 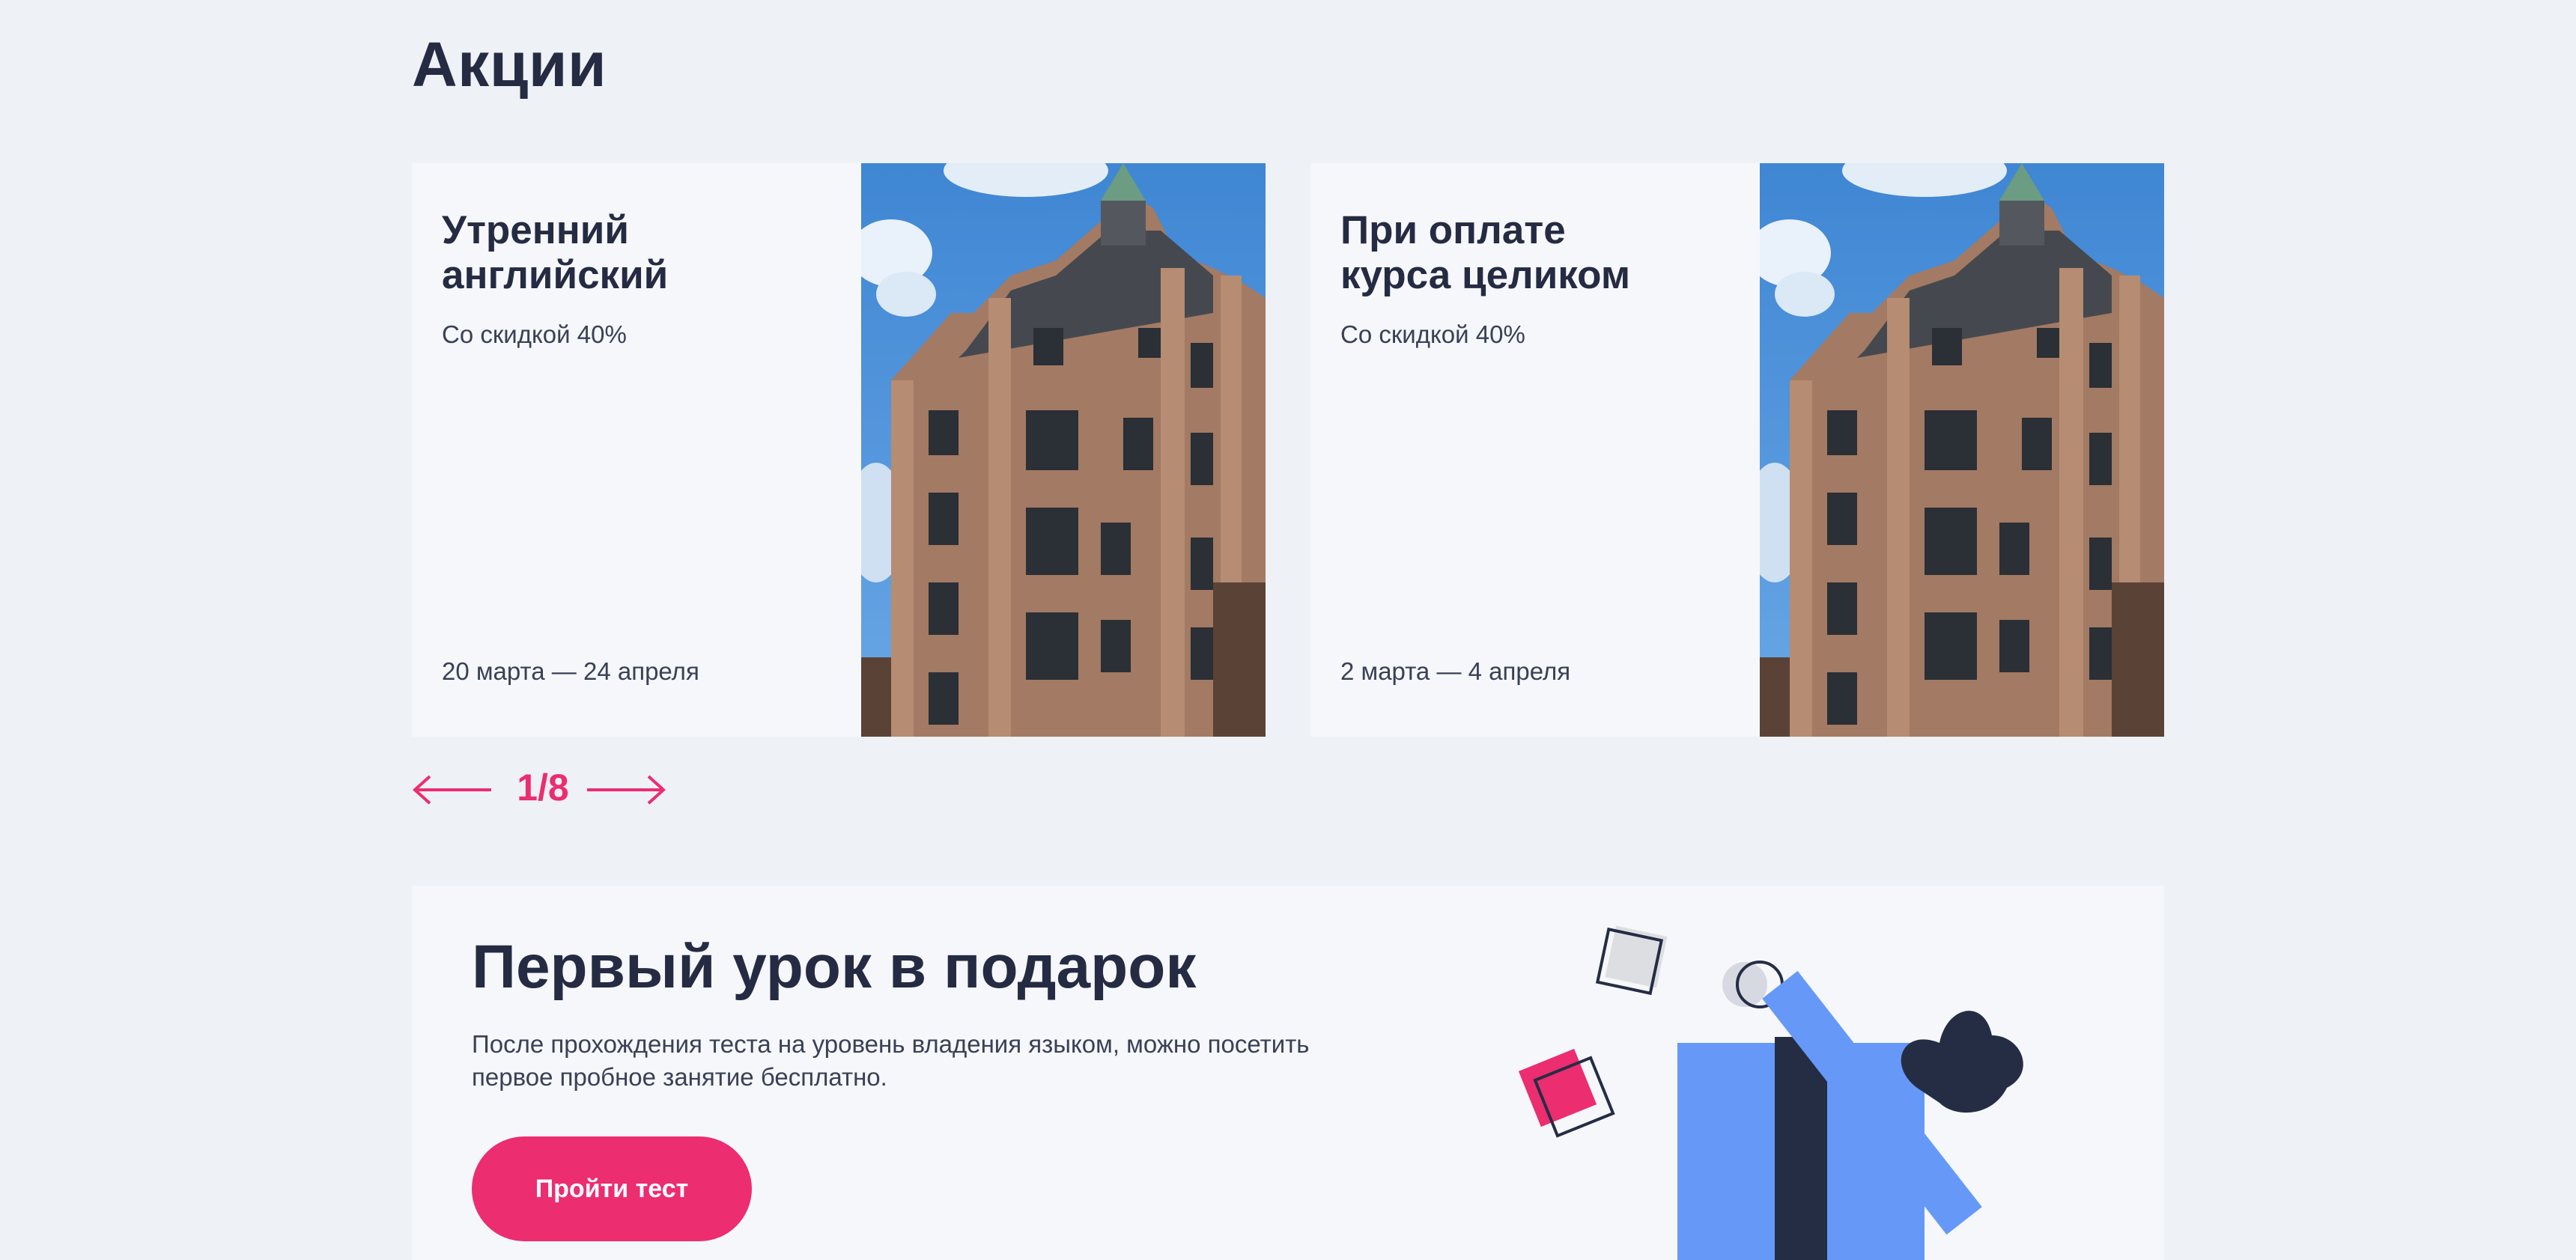 I want to click on take-test-button: Пройти тест, so click(x=612, y=1188).